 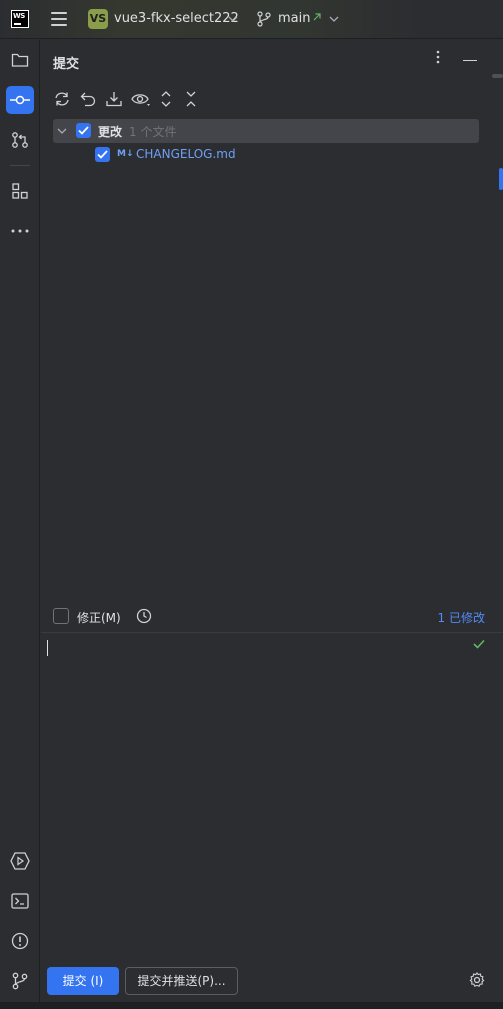 I want to click on scrollbar-thumb, so click(x=501, y=179).